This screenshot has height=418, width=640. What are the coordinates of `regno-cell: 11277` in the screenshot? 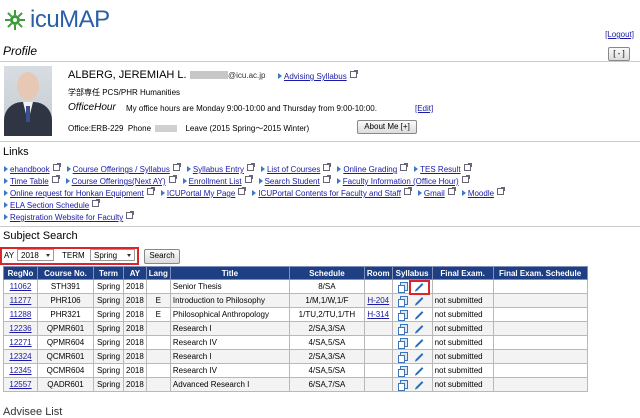 It's located at (20, 300).